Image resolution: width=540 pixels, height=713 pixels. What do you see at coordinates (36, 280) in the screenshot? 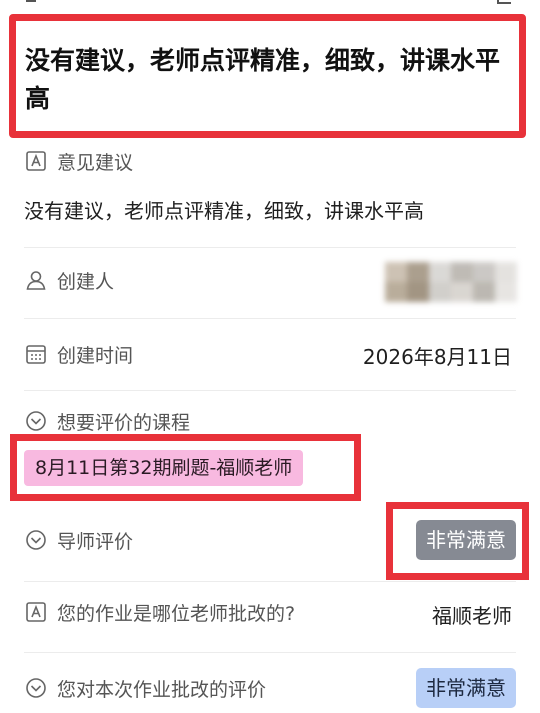
I see `person-icon` at bounding box center [36, 280].